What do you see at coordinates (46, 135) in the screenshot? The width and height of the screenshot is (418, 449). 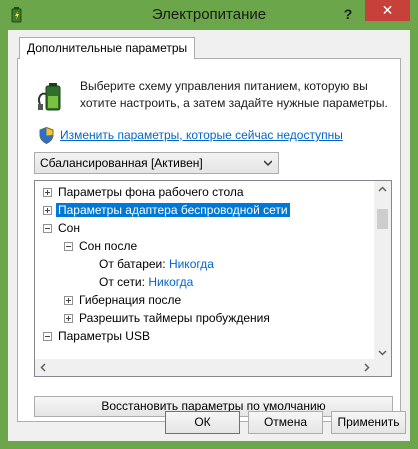 I see `shield-icon` at bounding box center [46, 135].